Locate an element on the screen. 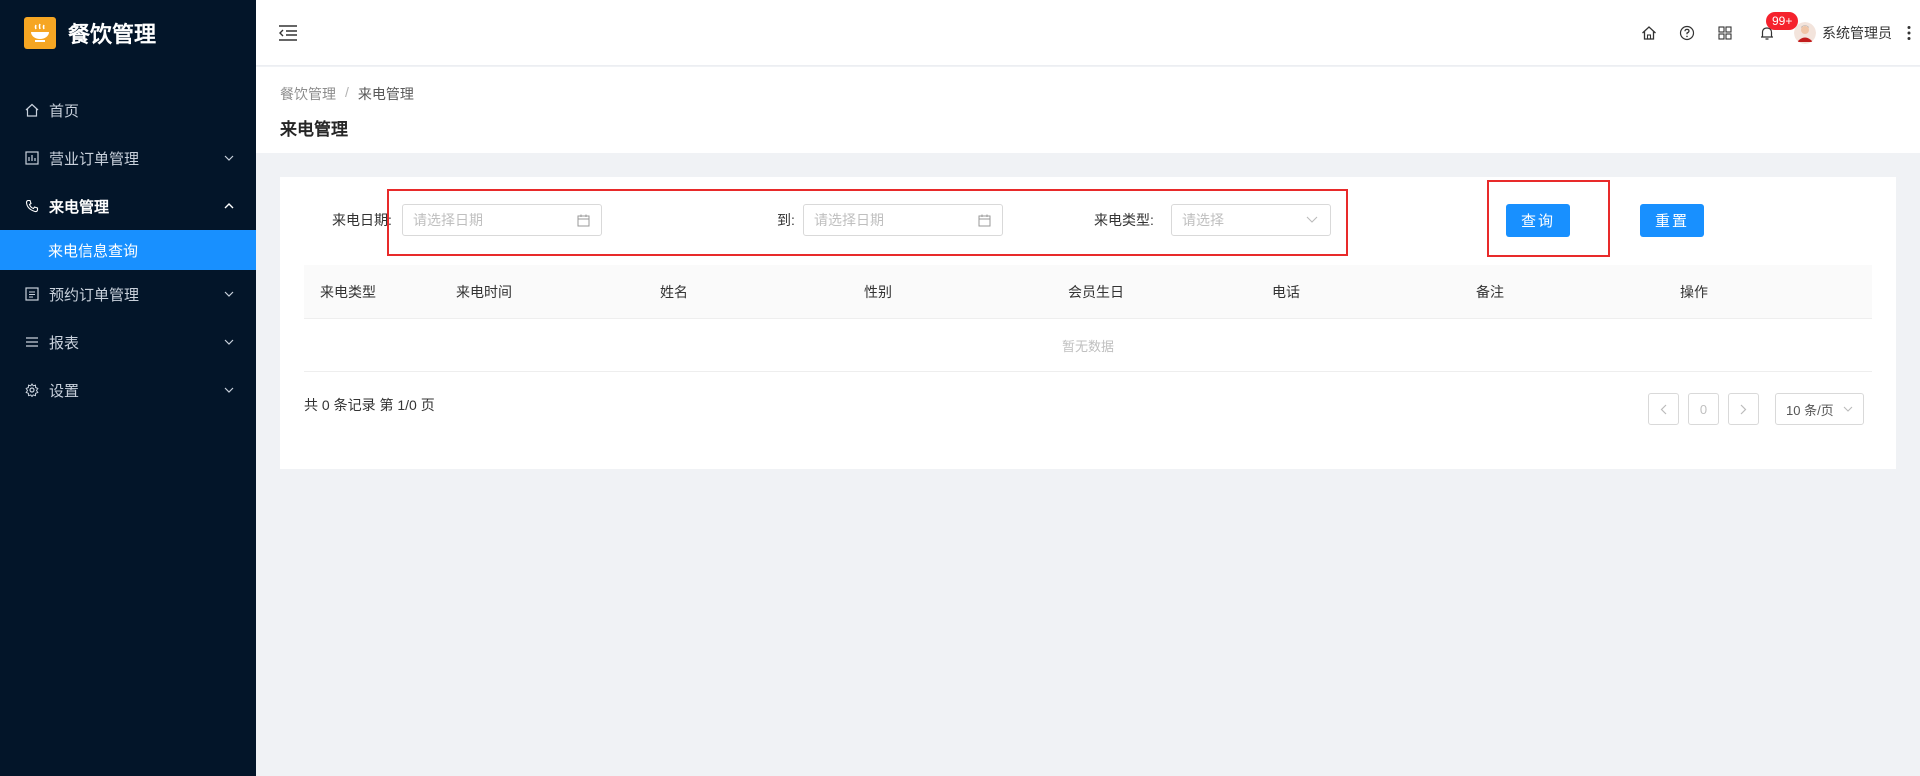  prev-page-button is located at coordinates (1663, 409).